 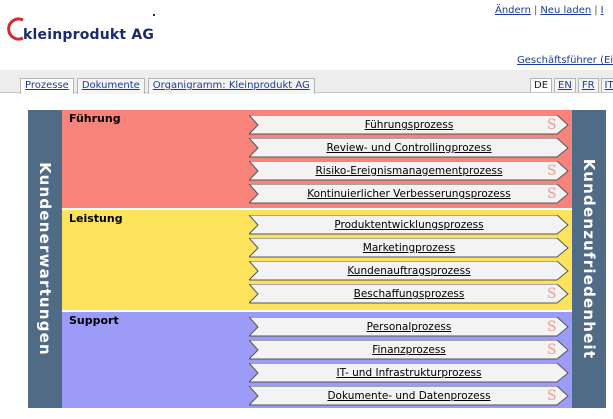 I want to click on process-link: Beschaffungsprozess, so click(x=409, y=294).